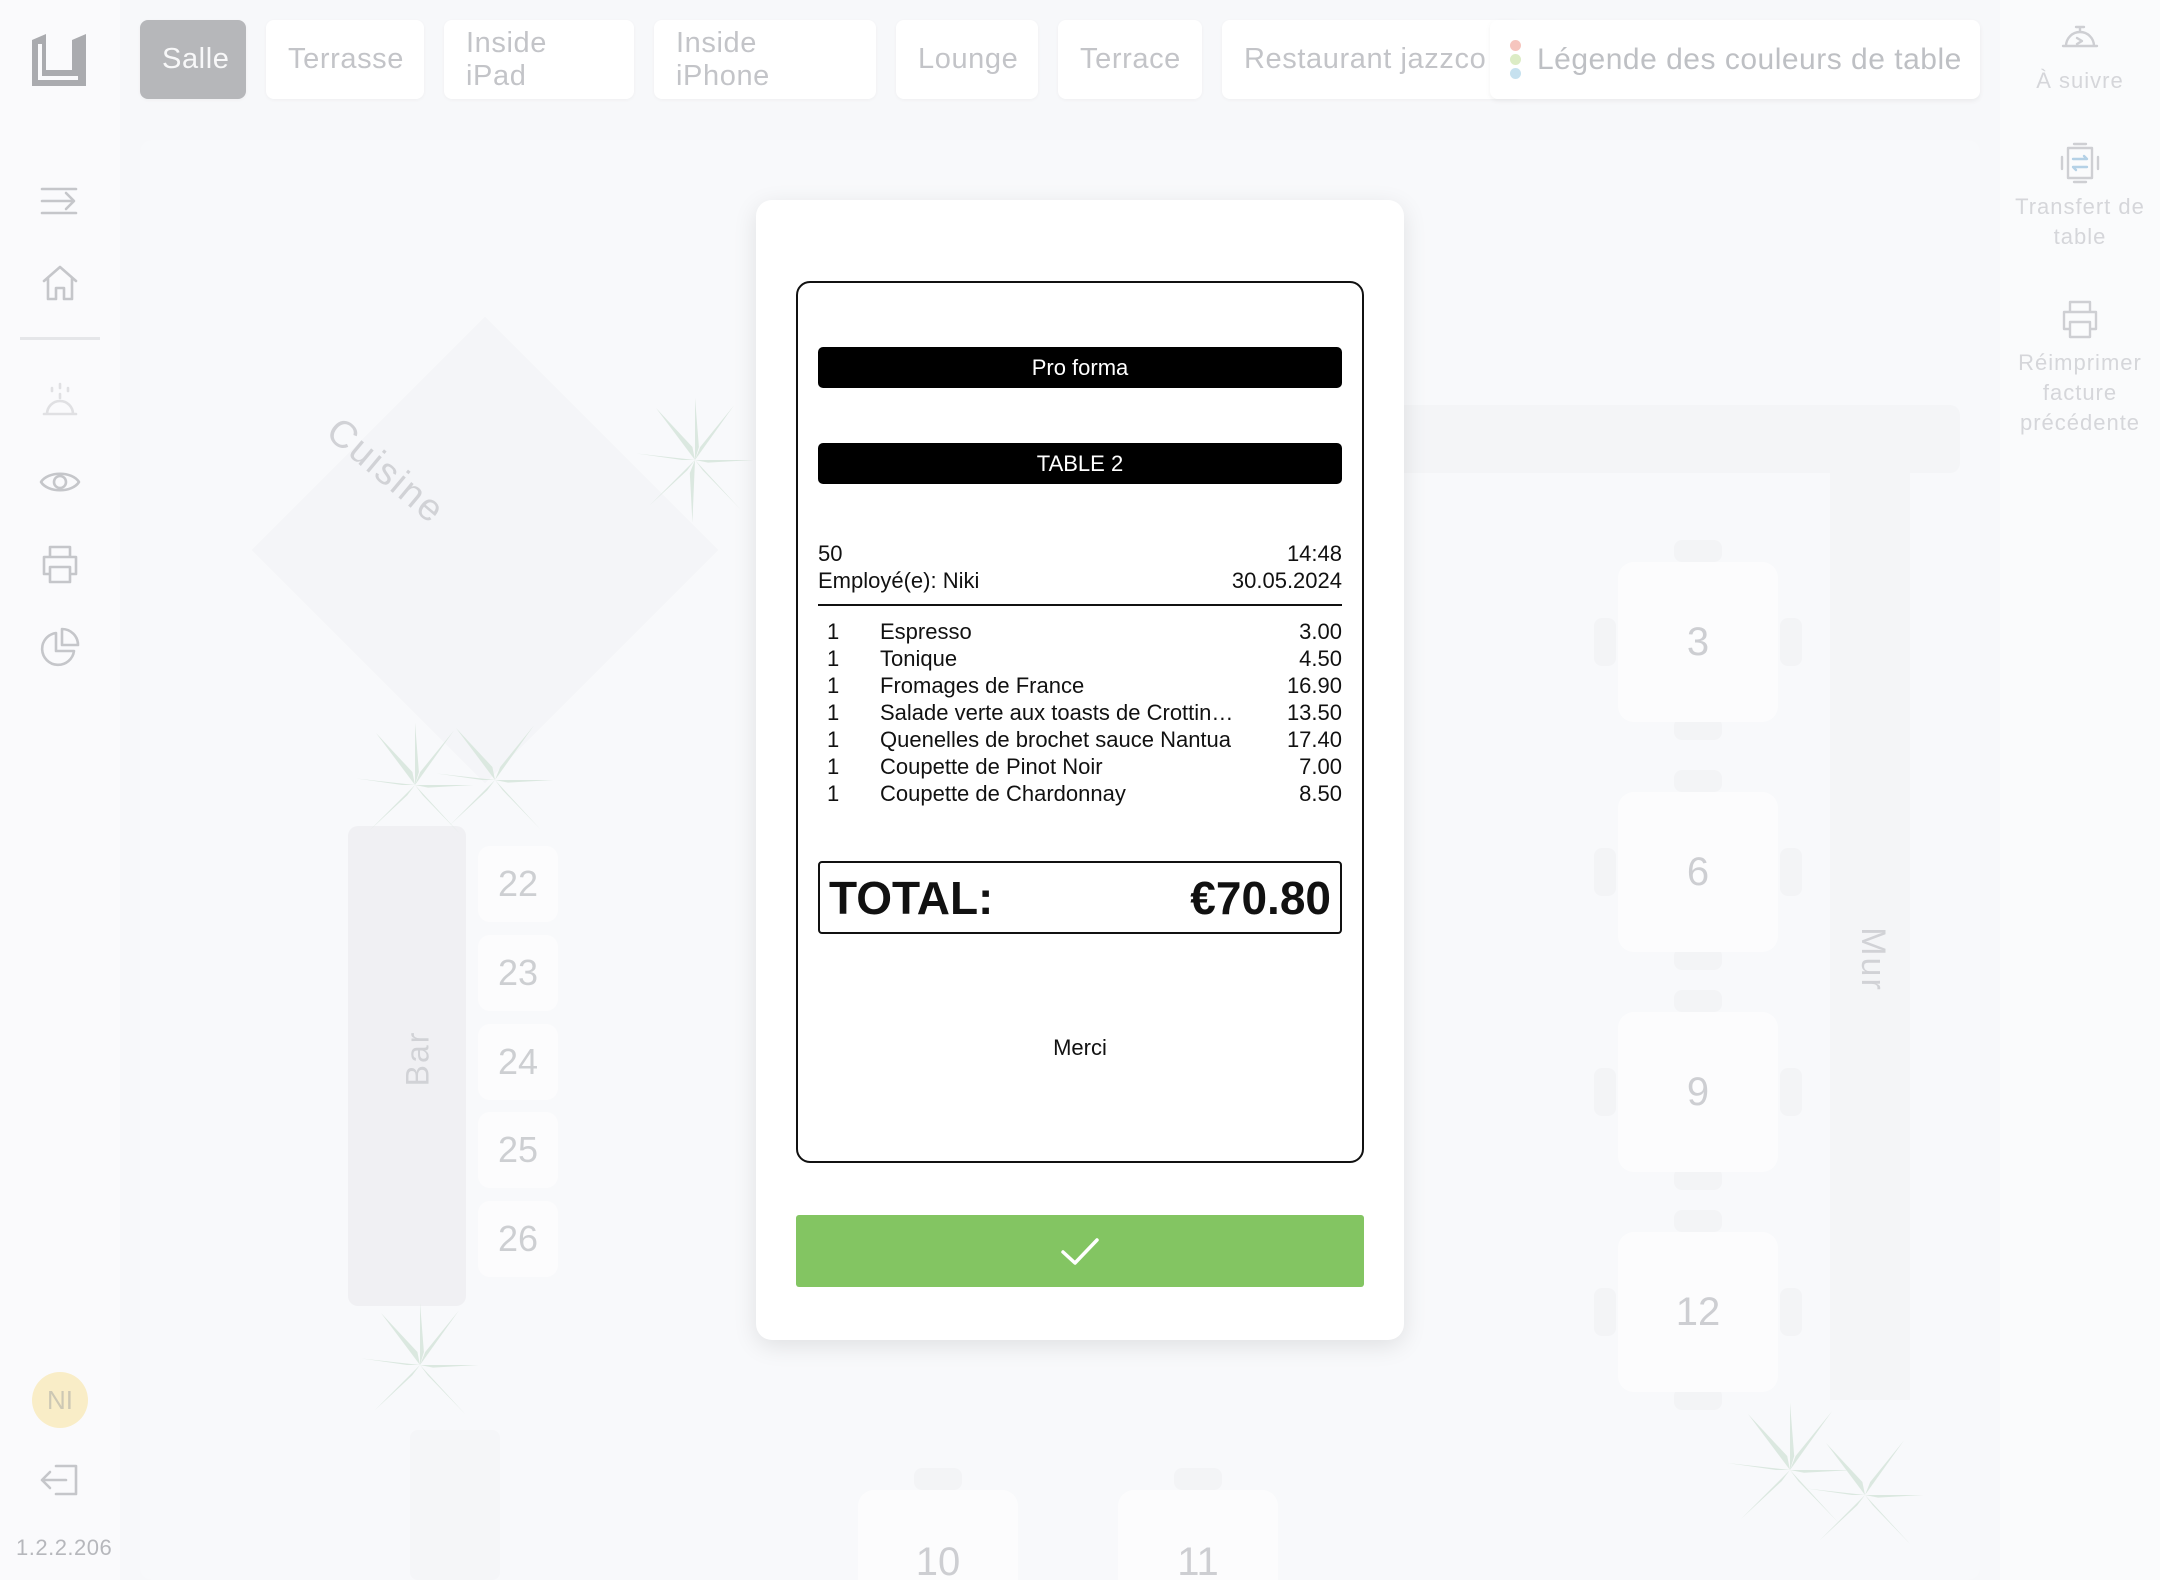 This screenshot has height=1580, width=2160. I want to click on receipt-item-row: 1 Fromages de France 16.90, so click(1080, 686).